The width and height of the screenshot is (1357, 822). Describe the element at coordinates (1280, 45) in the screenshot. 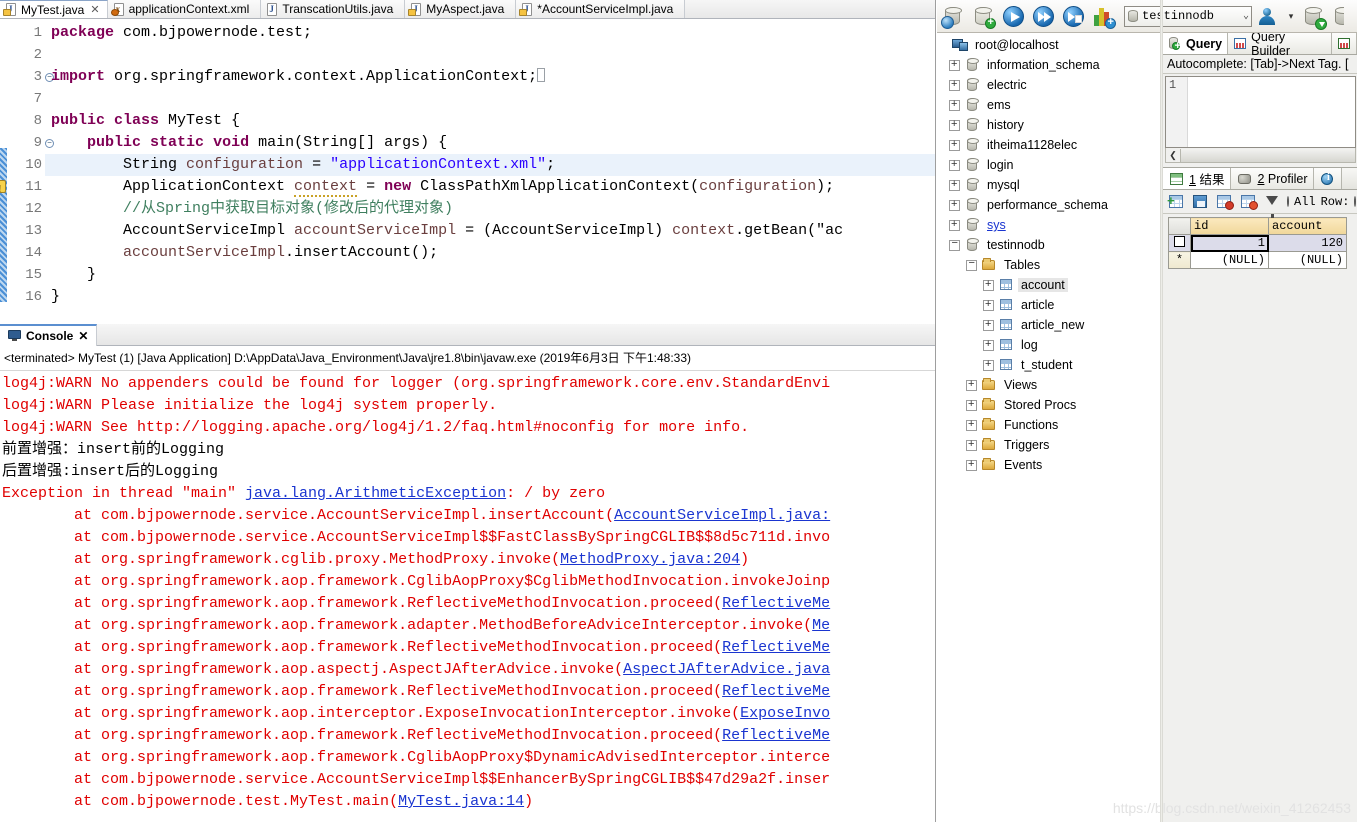

I see `tab-query-builder: Query Builder` at that location.